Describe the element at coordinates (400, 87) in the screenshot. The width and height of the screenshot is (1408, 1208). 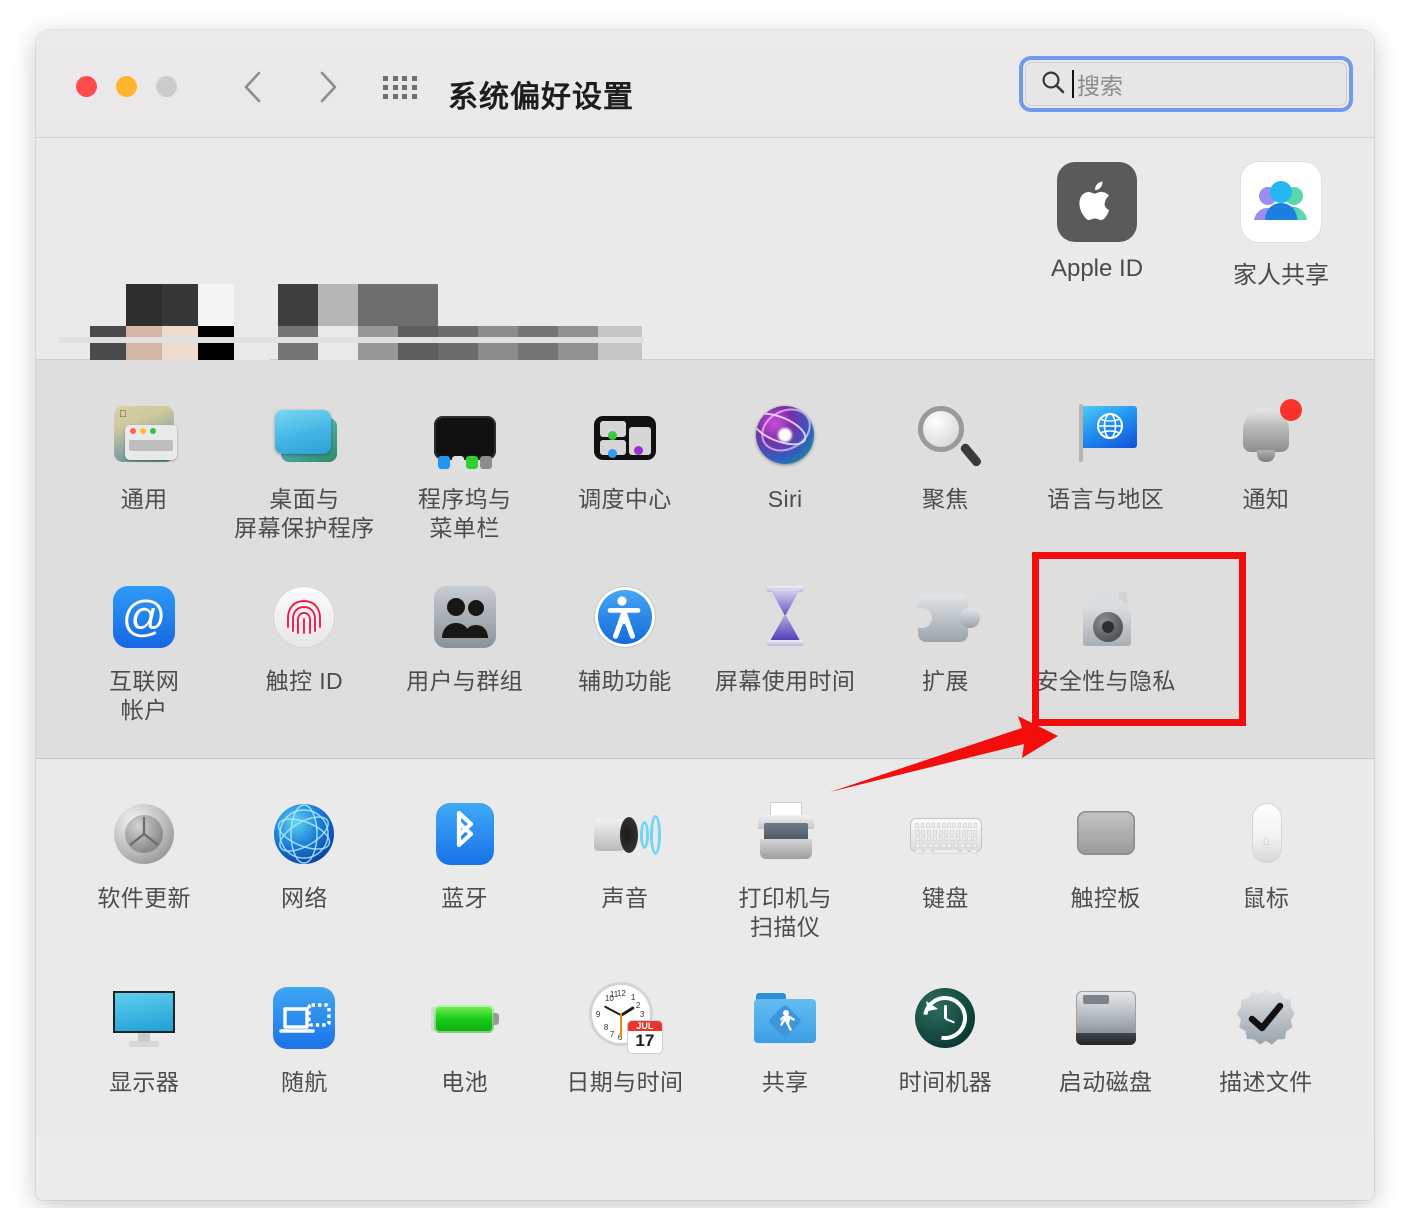
I see `show-all-grid-icon` at that location.